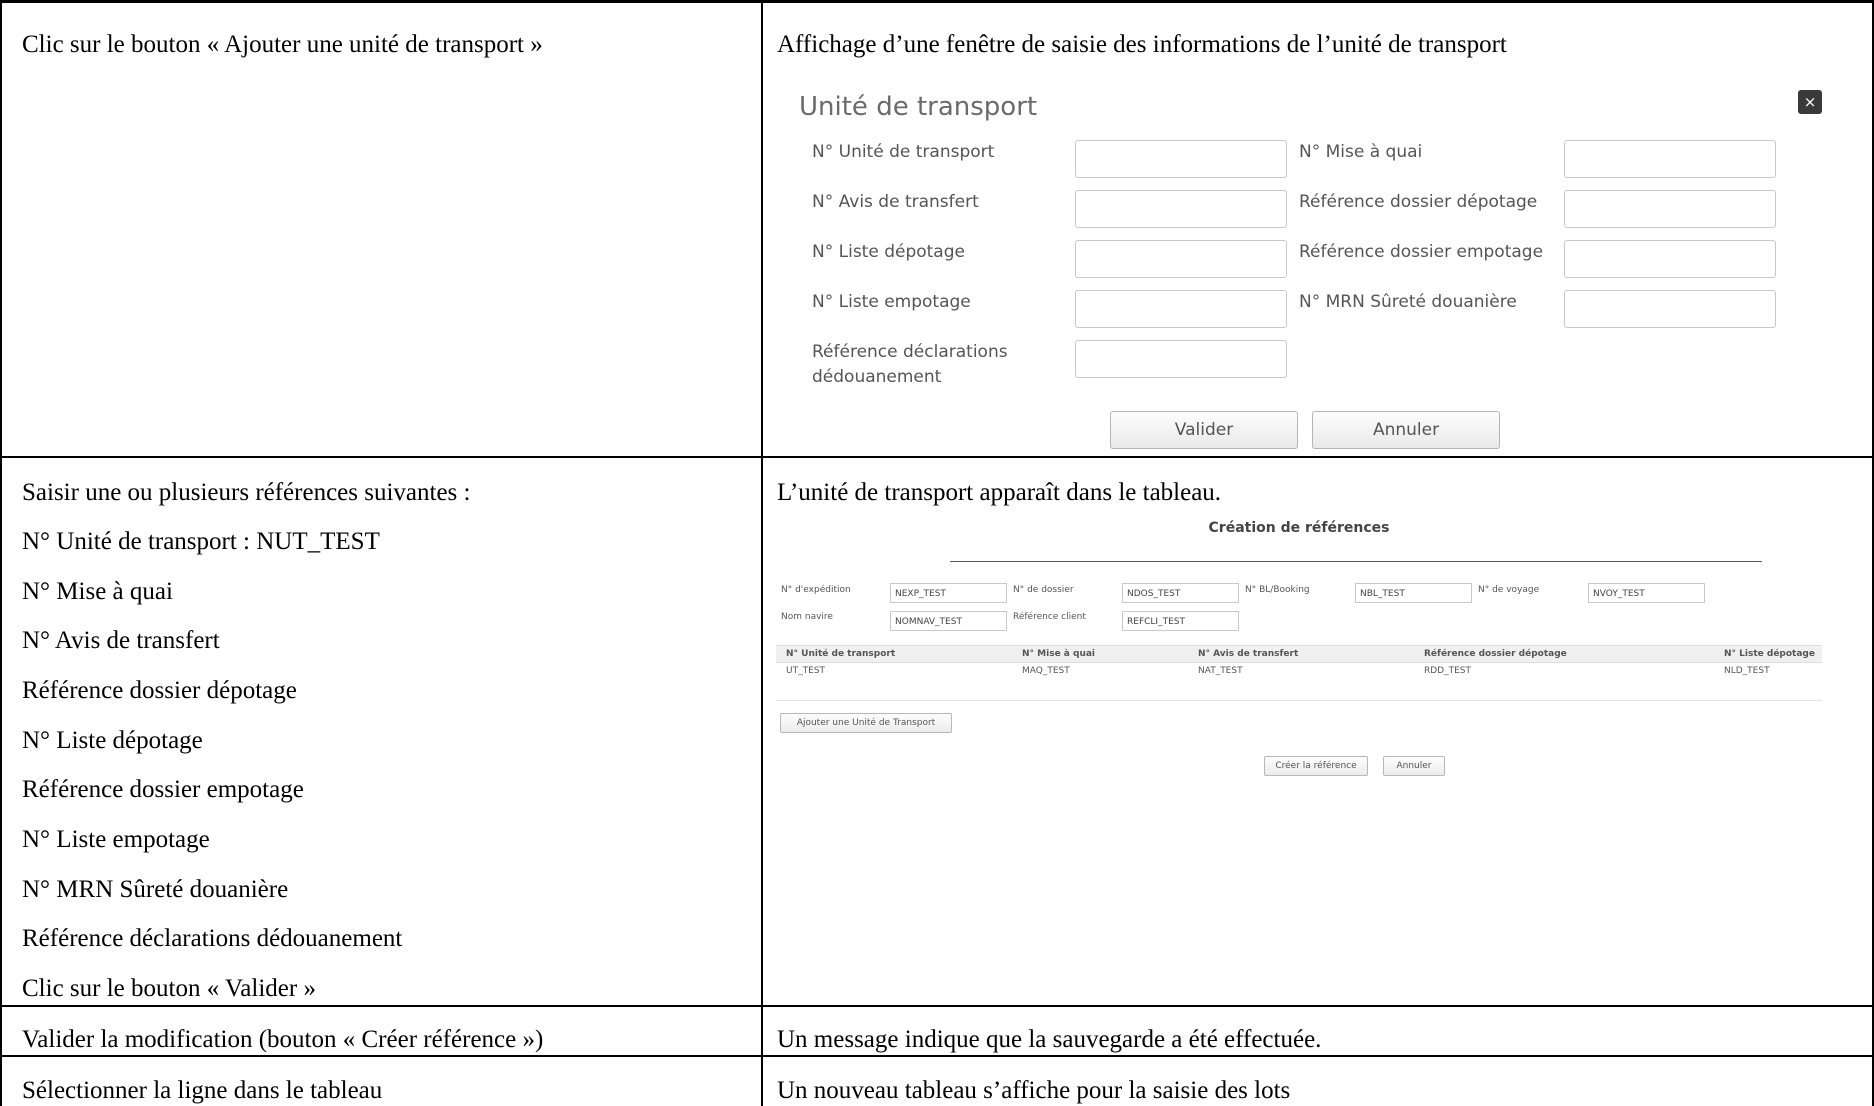 The height and width of the screenshot is (1106, 1874). Describe the element at coordinates (841, 654) in the screenshot. I see `column-header: N° Unité de transport` at that location.